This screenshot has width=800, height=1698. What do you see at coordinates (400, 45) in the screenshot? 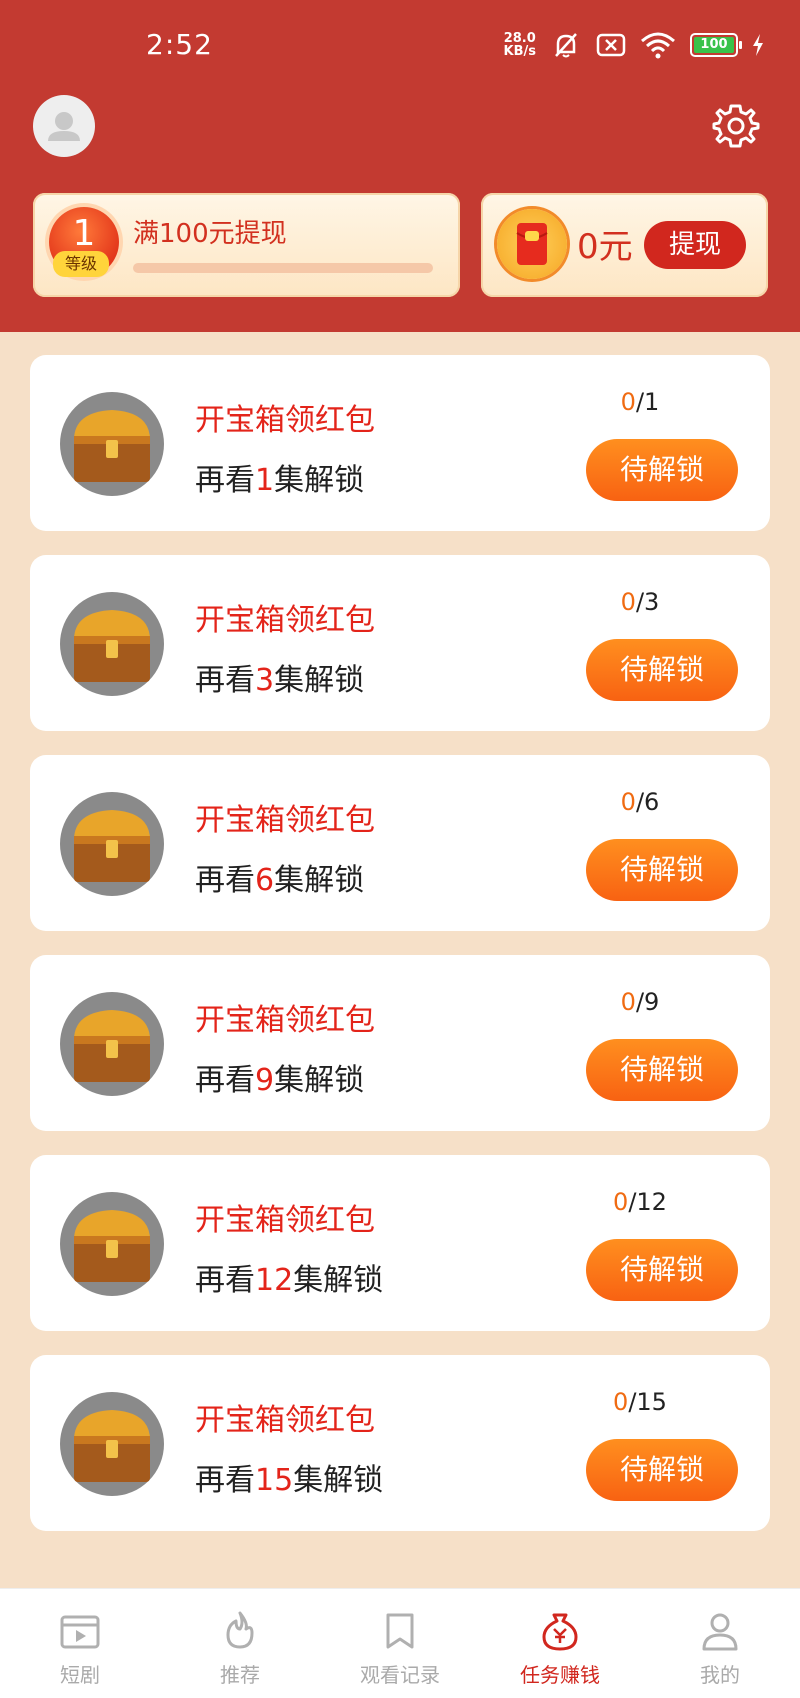
I see `status-bar: 2:52 28.0 KB/s 100` at bounding box center [400, 45].